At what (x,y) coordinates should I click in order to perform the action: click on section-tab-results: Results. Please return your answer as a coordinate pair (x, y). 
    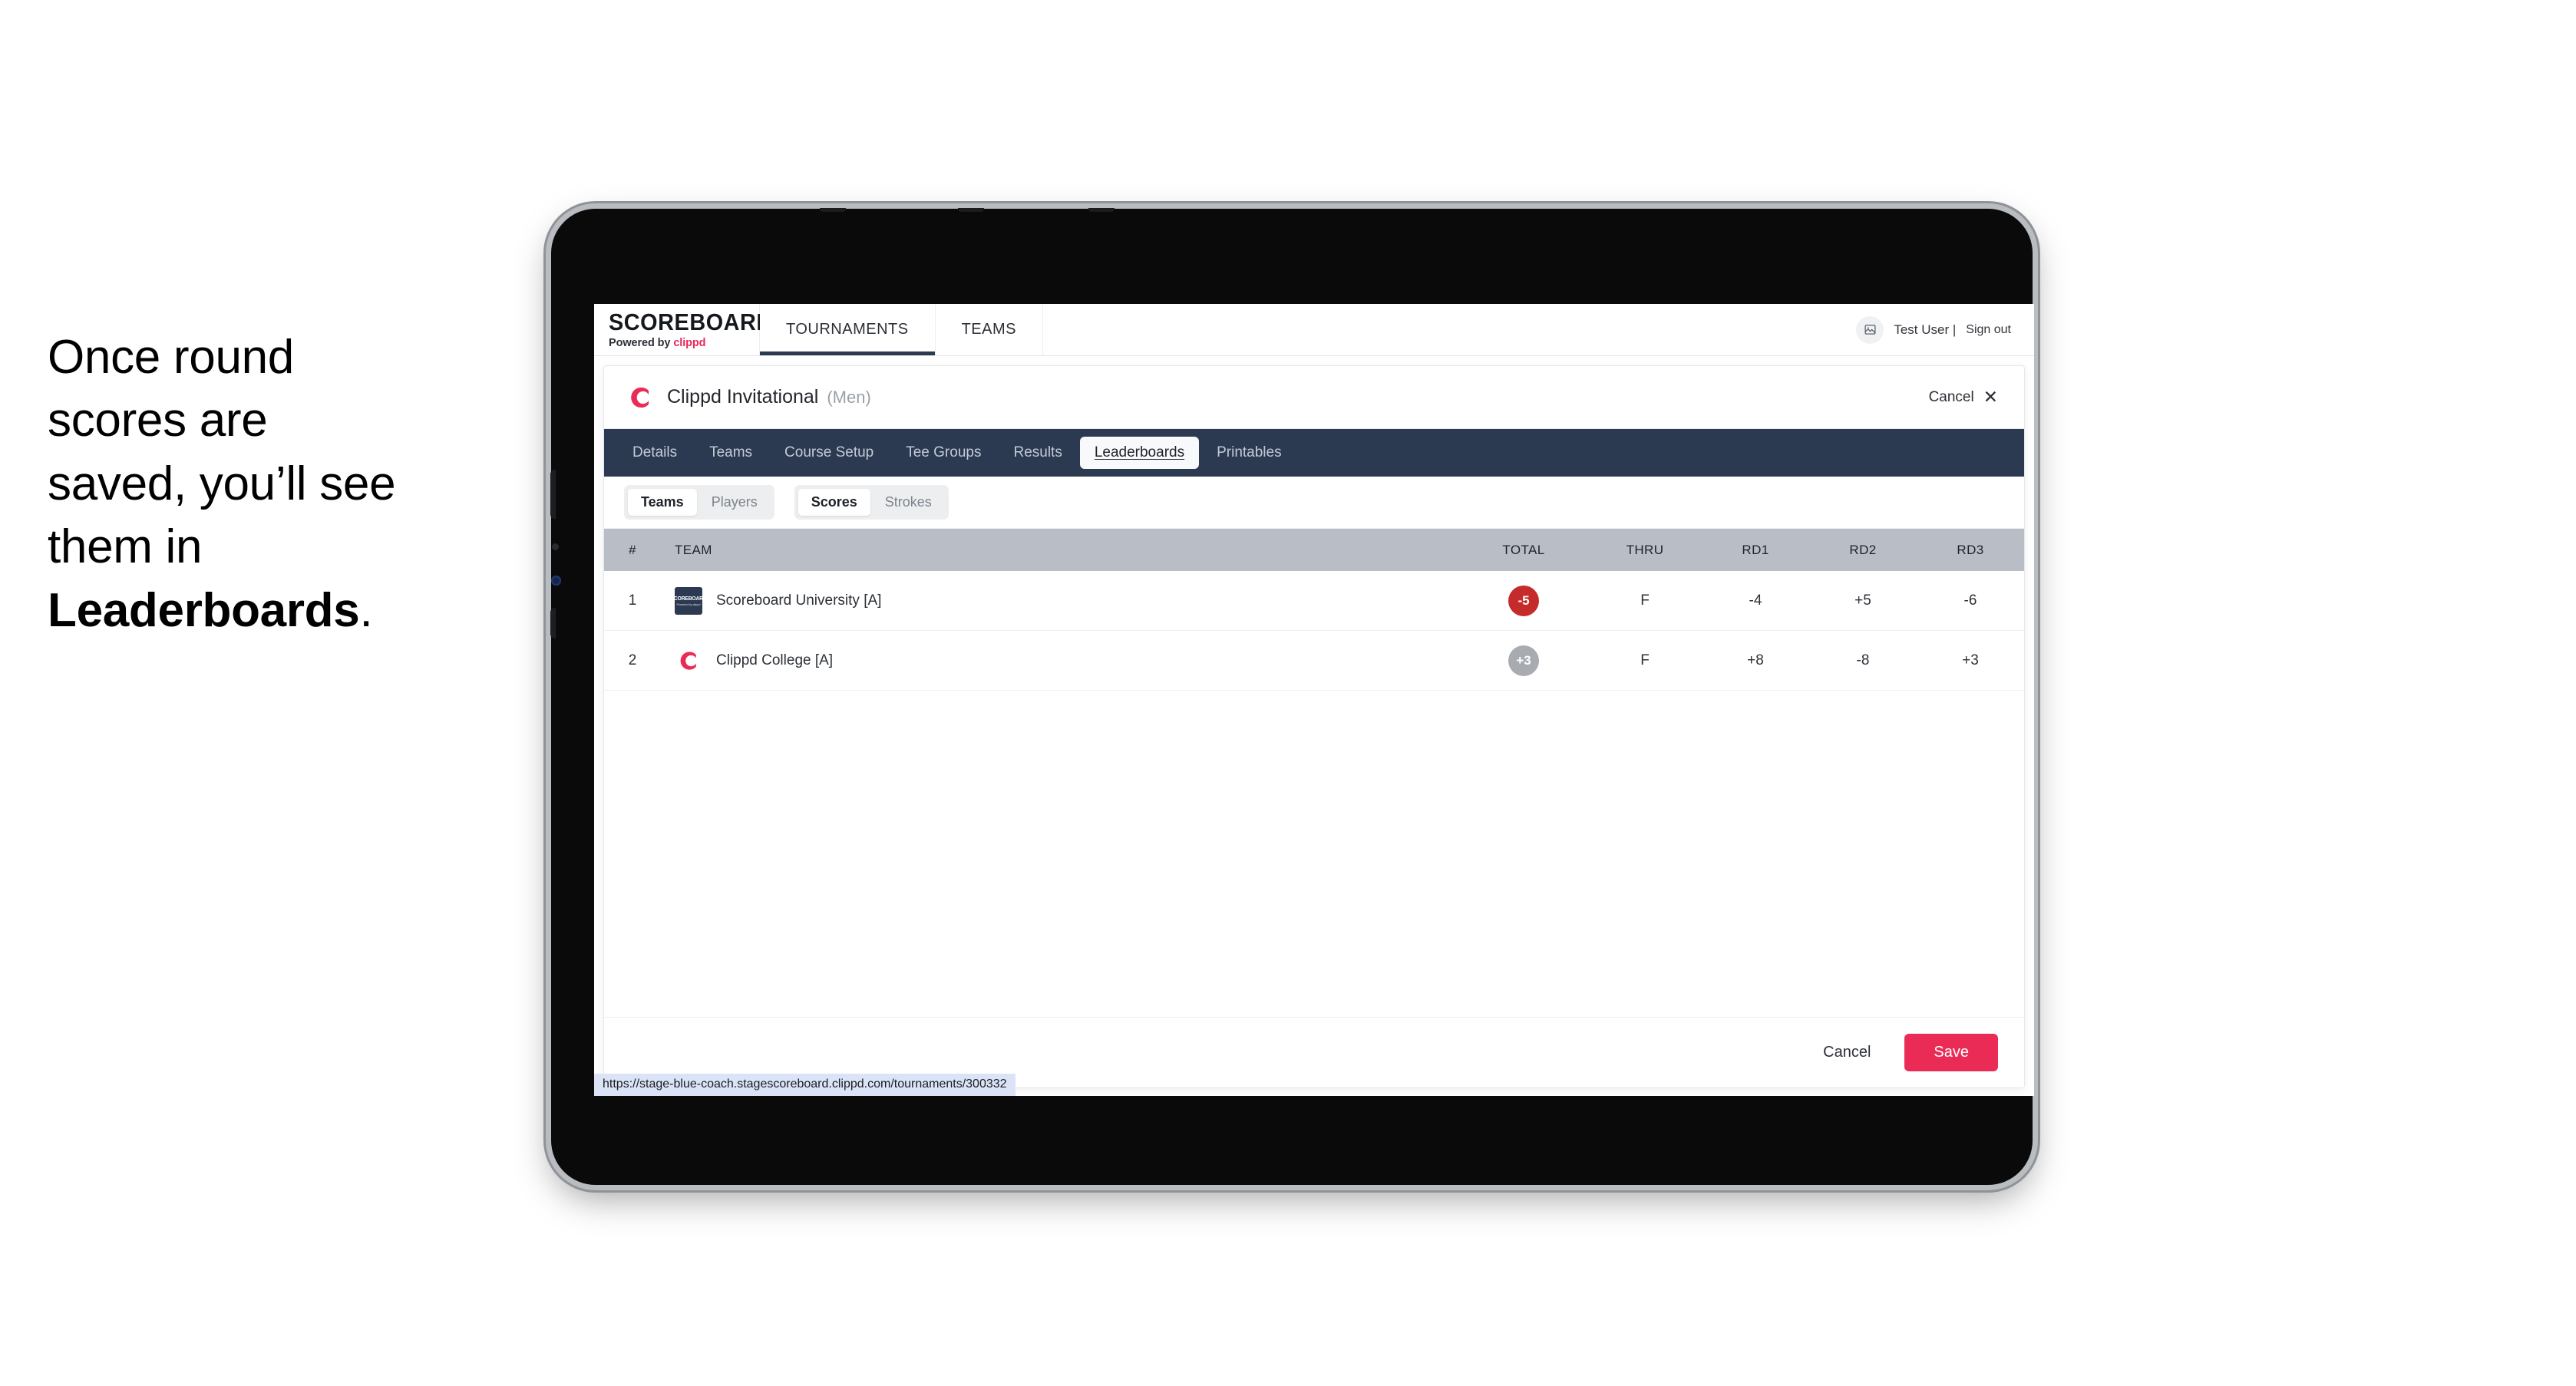
    Looking at the image, I should click on (1037, 453).